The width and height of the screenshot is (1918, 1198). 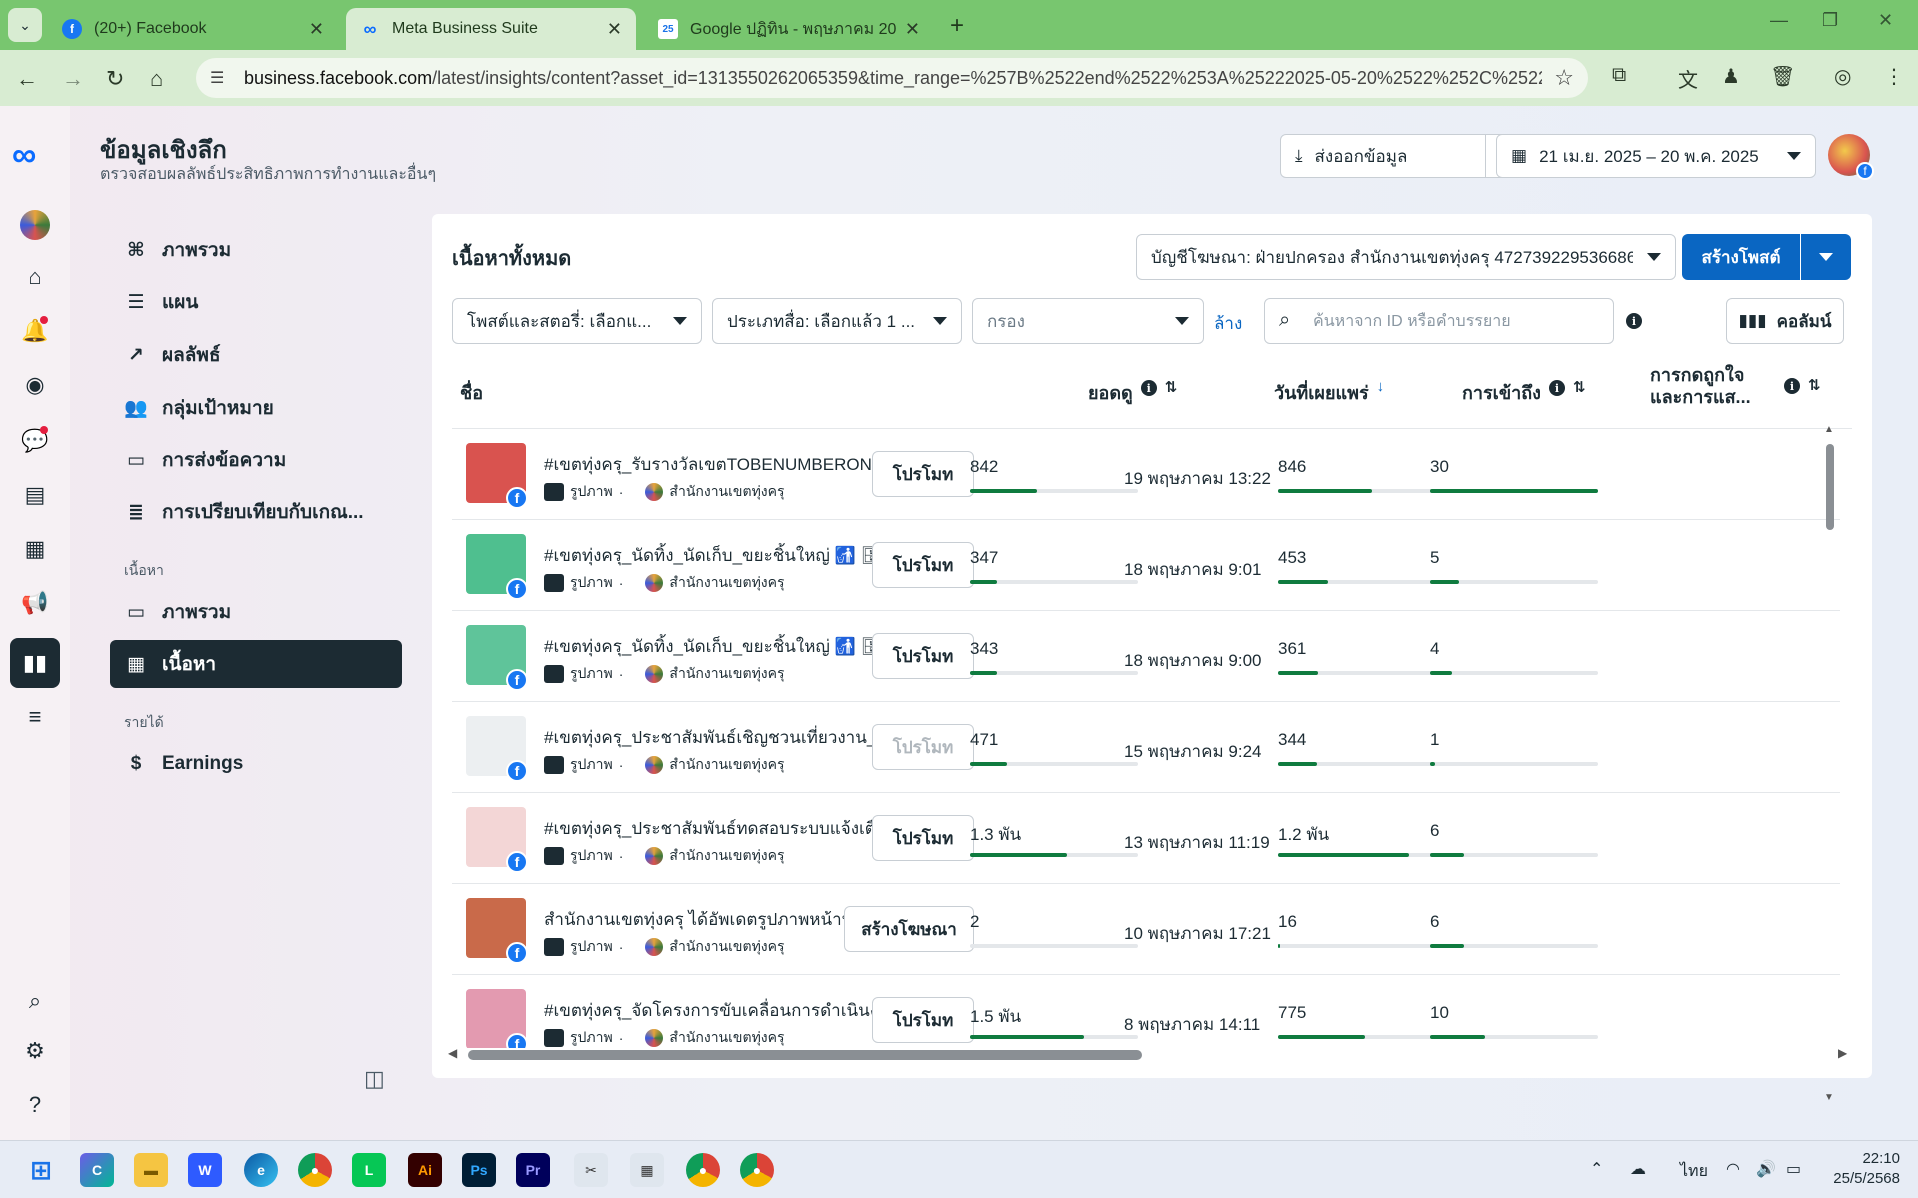 I want to click on create-post-button: สร้างโพสต์, so click(x=1741, y=257).